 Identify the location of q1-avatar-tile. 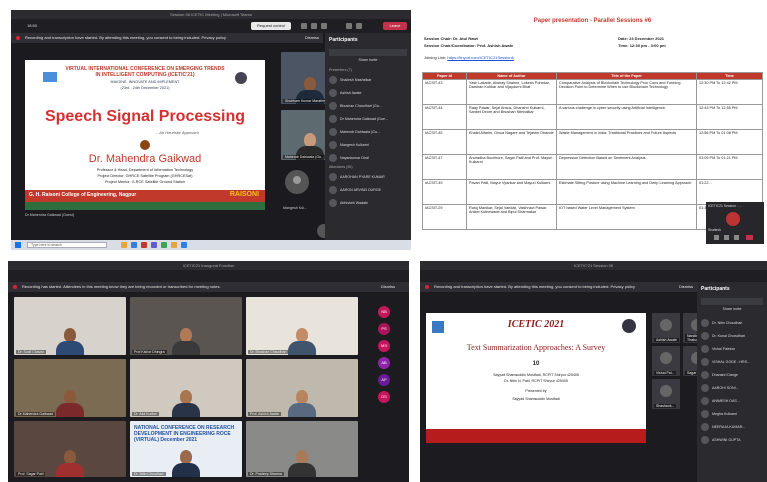
(297, 182).